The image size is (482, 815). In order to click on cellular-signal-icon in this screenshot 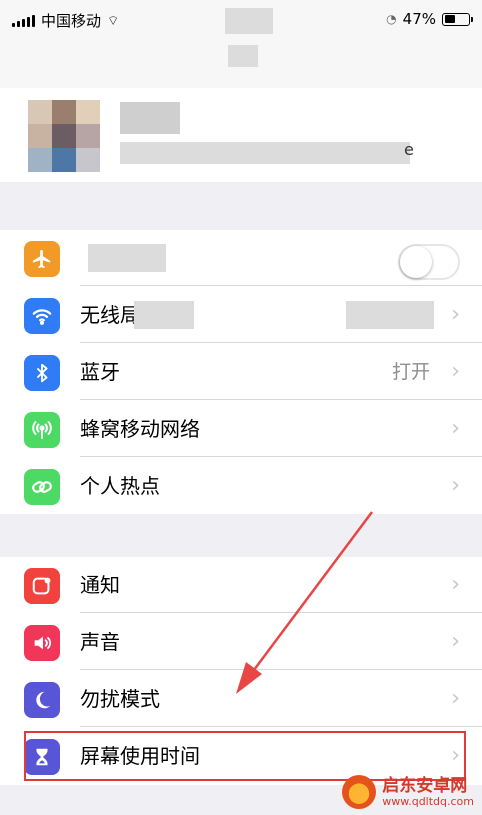, I will do `click(23, 20)`.